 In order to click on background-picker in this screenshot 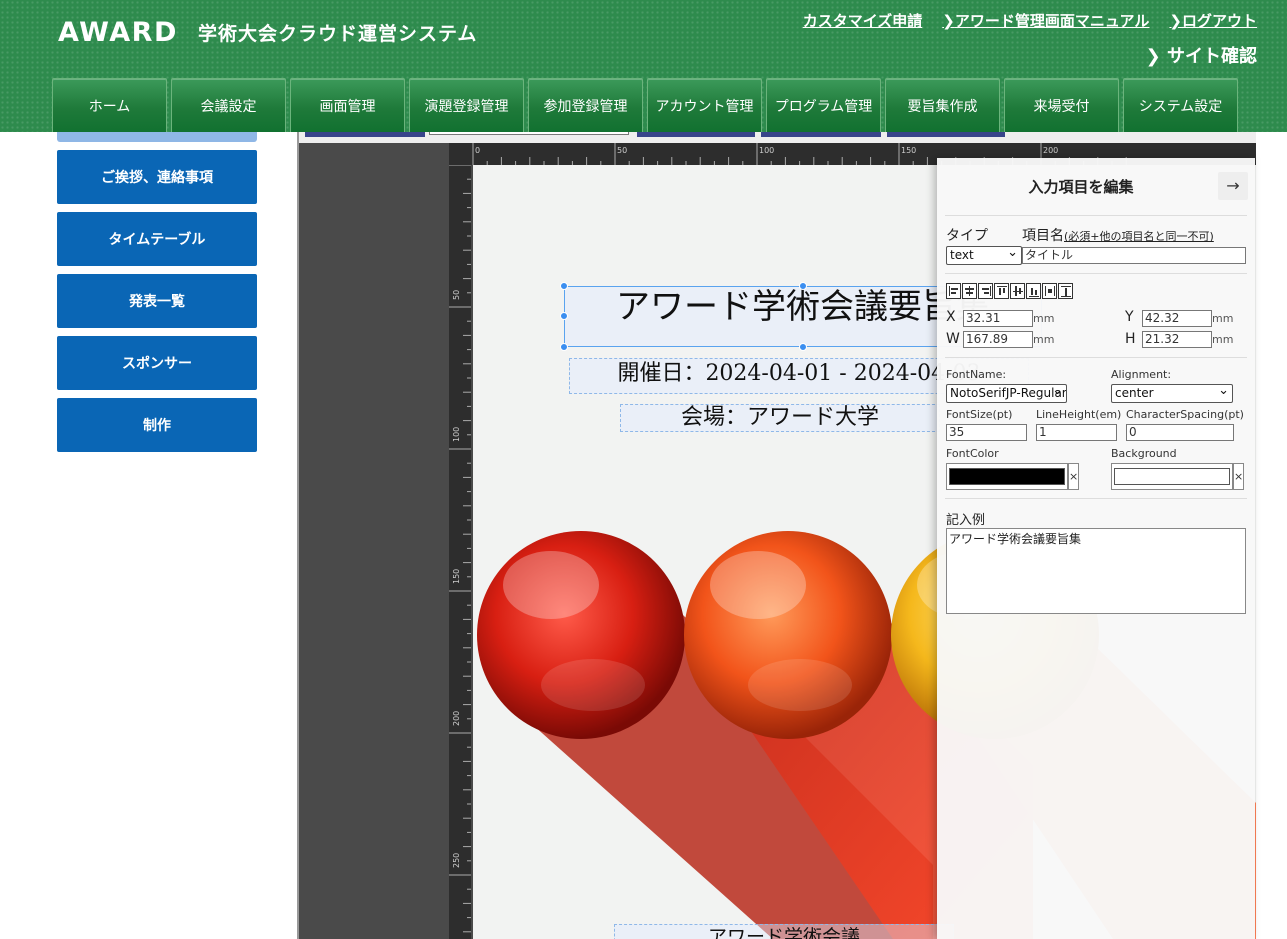, I will do `click(1172, 476)`.